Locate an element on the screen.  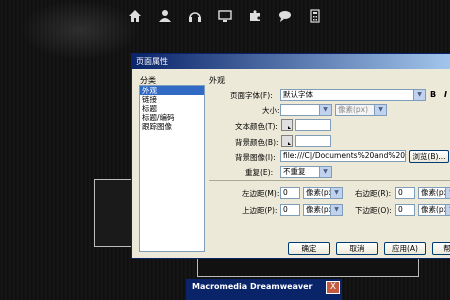
chat-icon is located at coordinates (285, 16).